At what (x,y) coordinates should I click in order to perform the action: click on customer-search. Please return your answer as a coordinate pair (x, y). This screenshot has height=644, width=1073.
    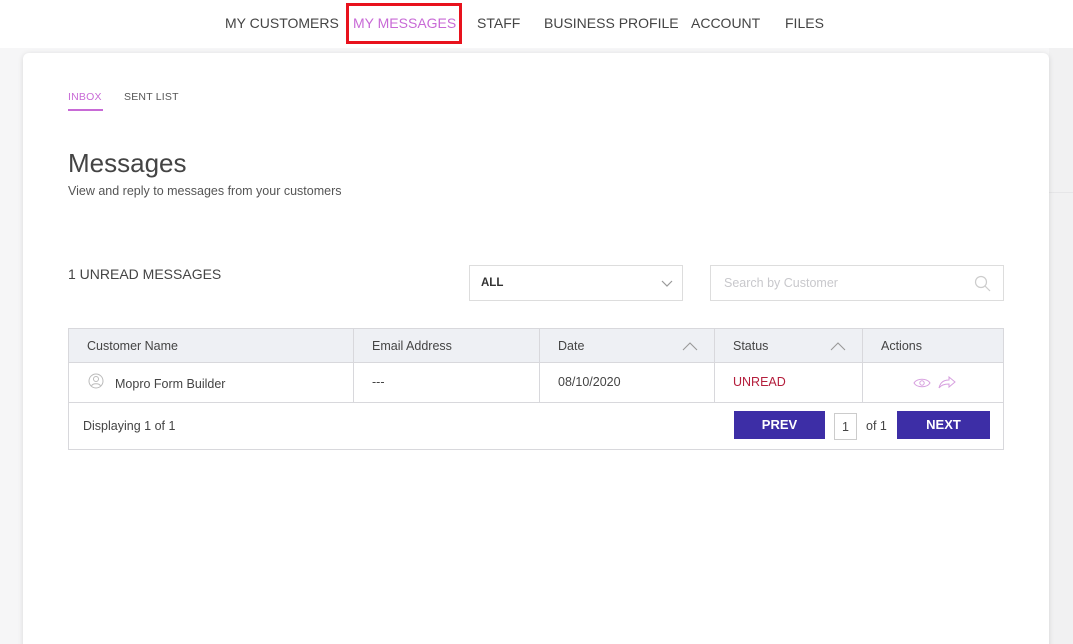
    Looking at the image, I should click on (857, 283).